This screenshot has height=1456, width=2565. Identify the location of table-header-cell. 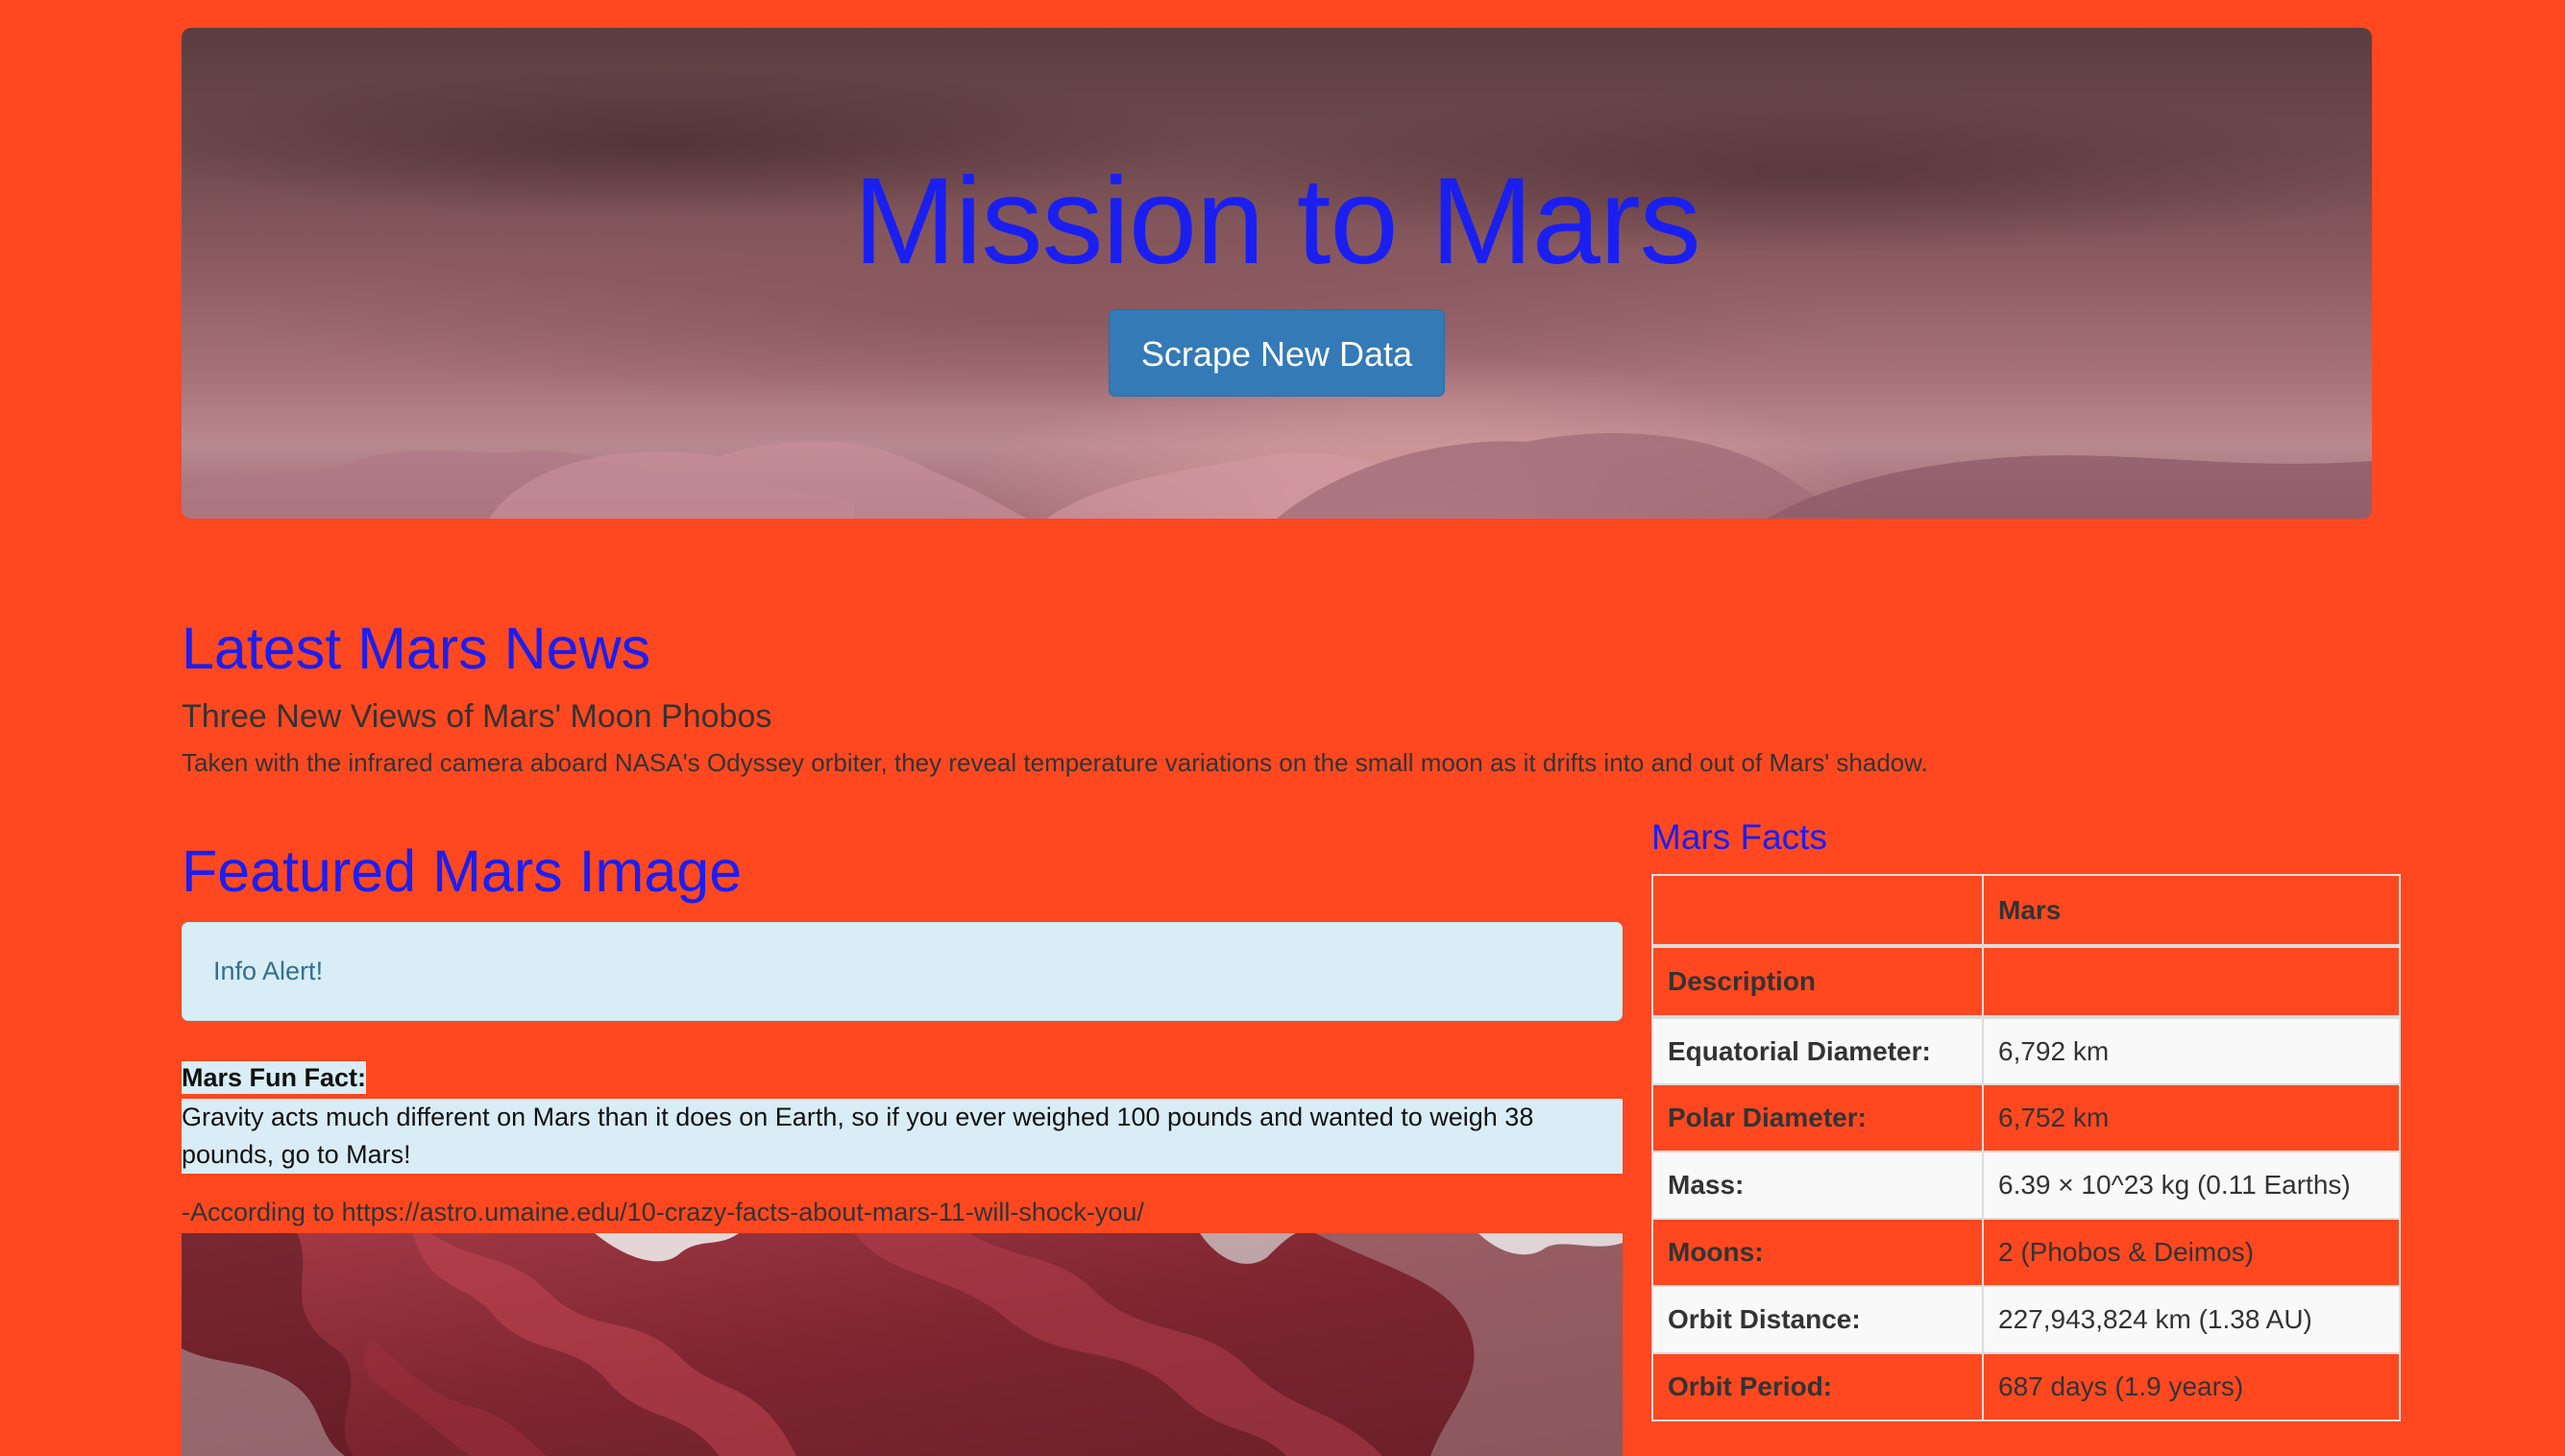
(1817, 911).